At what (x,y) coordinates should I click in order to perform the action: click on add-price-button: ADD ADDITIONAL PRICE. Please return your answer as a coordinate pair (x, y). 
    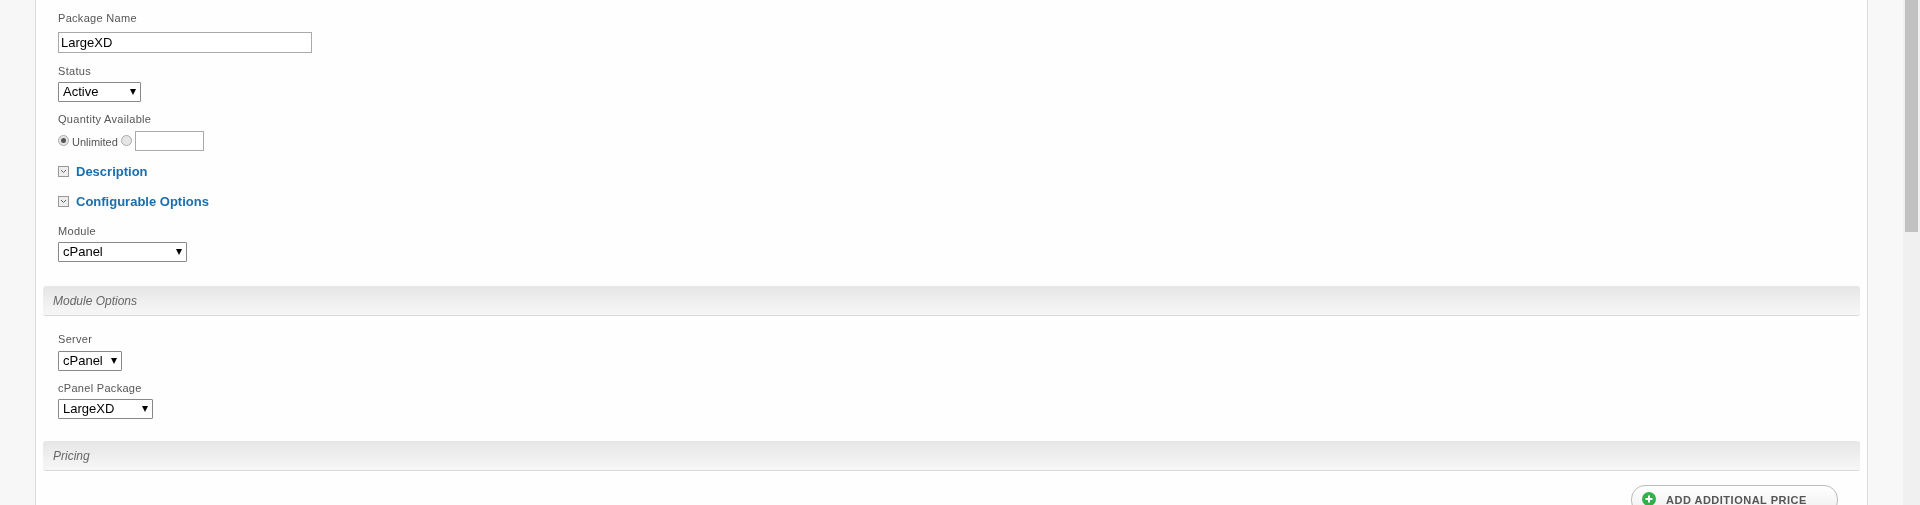
    Looking at the image, I should click on (1734, 495).